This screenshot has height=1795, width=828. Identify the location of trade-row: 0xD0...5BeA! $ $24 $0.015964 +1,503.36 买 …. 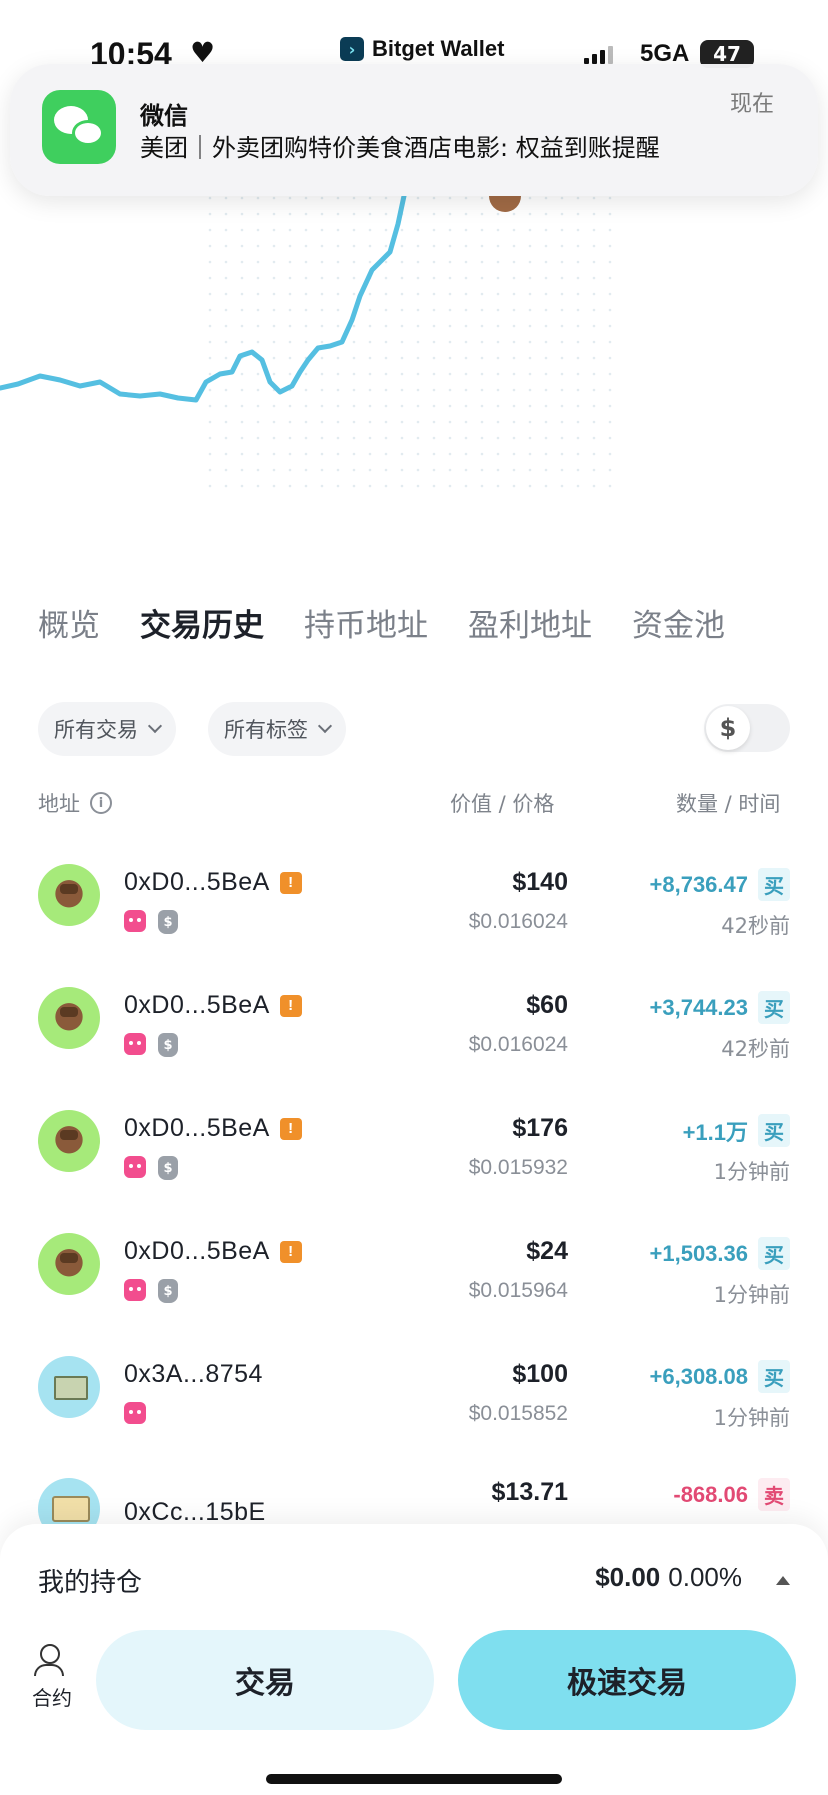
(414, 1294).